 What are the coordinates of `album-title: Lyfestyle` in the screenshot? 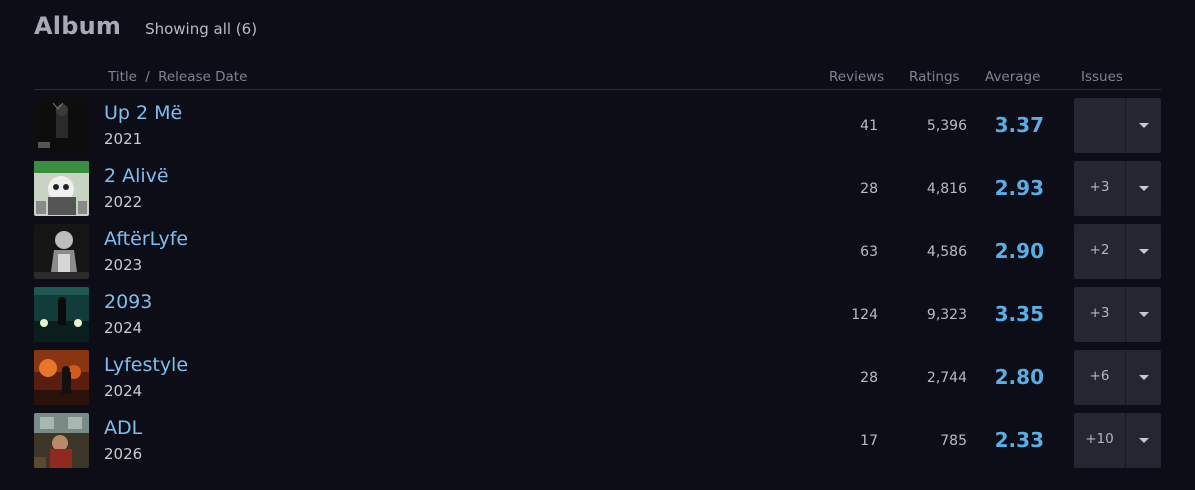 It's located at (146, 365).